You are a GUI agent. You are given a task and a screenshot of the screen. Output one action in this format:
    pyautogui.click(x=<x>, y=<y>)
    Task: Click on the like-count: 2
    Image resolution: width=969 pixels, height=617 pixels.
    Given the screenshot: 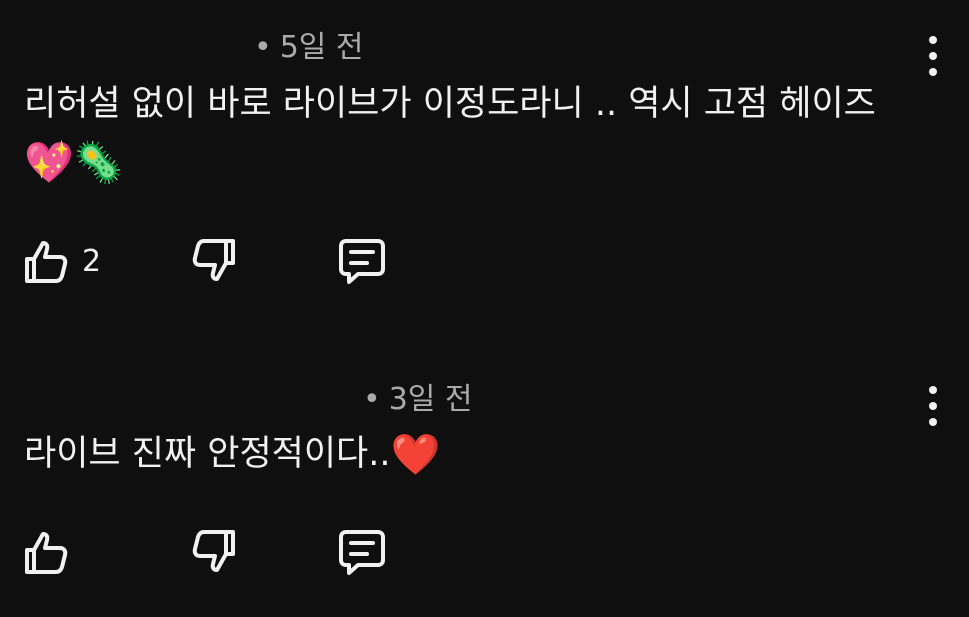 What is the action you would take?
    pyautogui.click(x=92, y=261)
    